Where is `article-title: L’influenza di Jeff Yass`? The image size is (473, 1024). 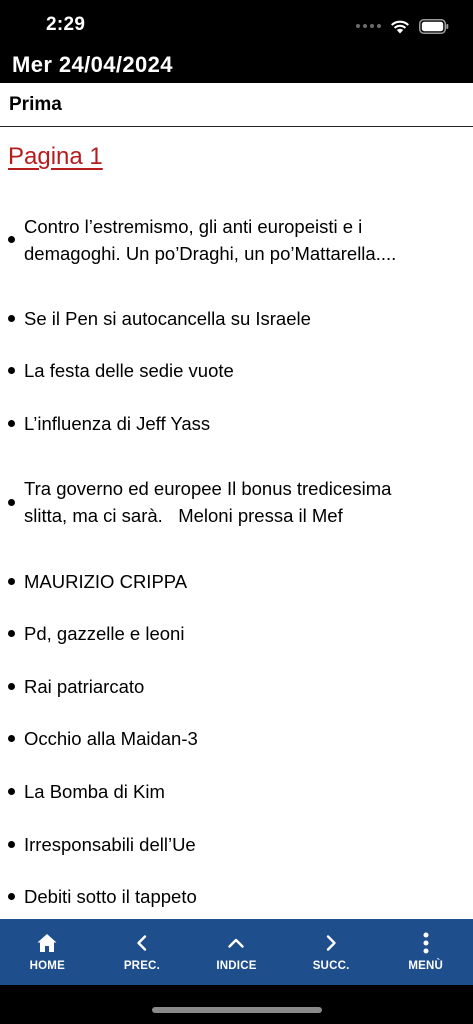
article-title: L’influenza di Jeff Yass is located at coordinates (117, 423).